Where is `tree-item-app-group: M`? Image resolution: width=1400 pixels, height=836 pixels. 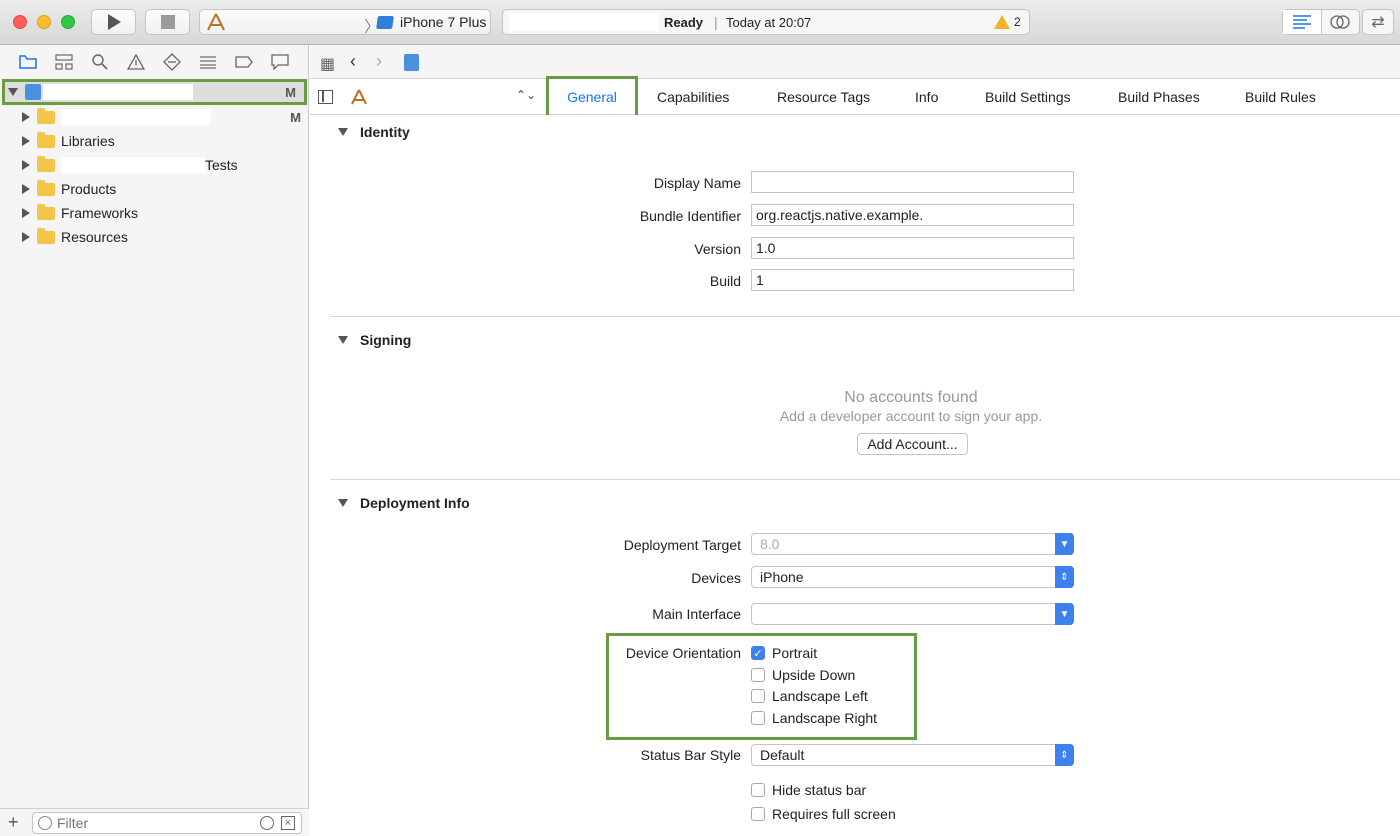 tree-item-app-group: M is located at coordinates (154, 117).